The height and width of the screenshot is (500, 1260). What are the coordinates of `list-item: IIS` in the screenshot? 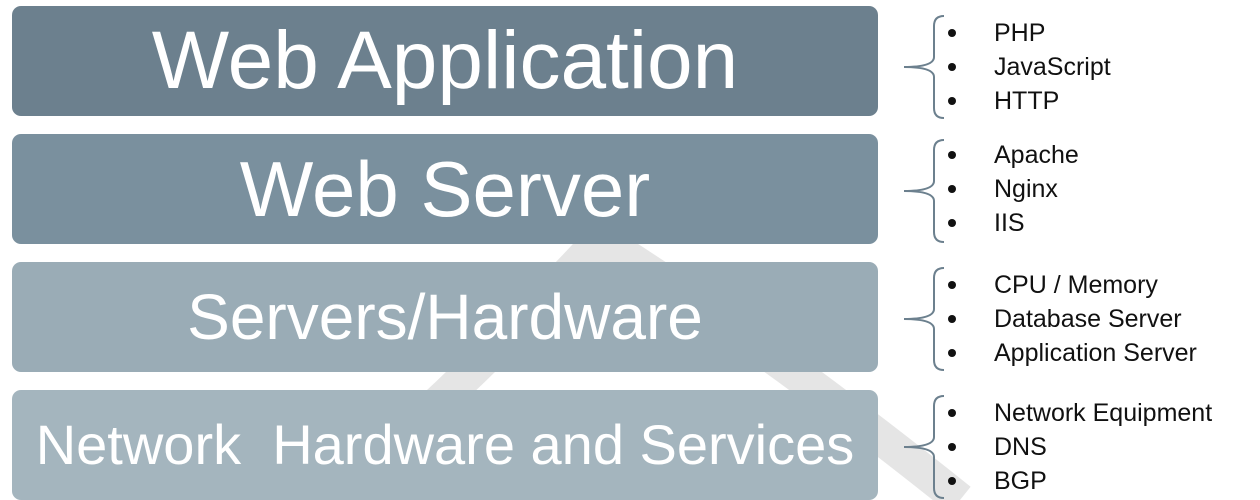 It's located at (1013, 223).